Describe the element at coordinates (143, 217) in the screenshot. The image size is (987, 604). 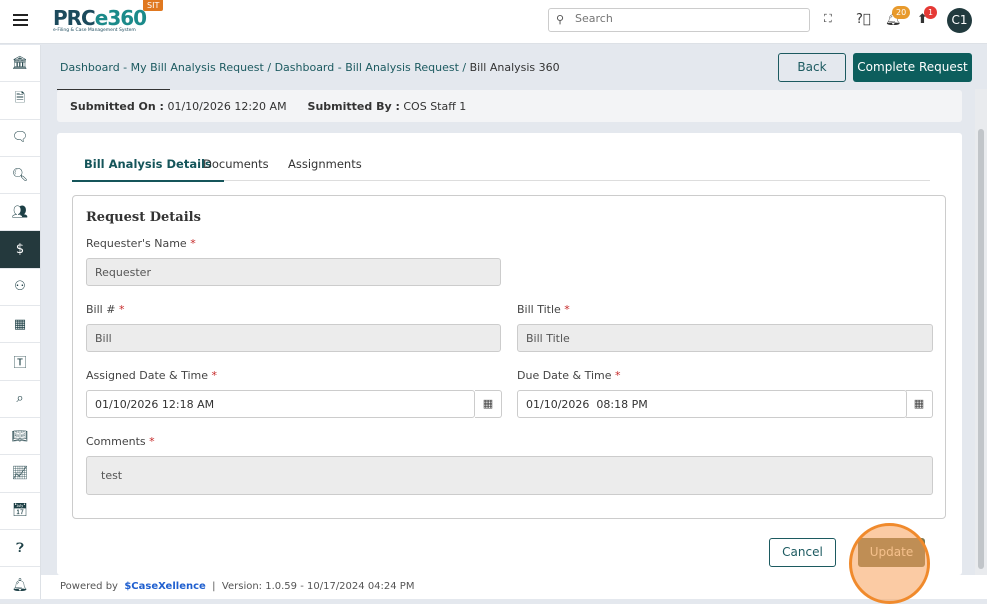
I see `form-title: Request Details` at that location.